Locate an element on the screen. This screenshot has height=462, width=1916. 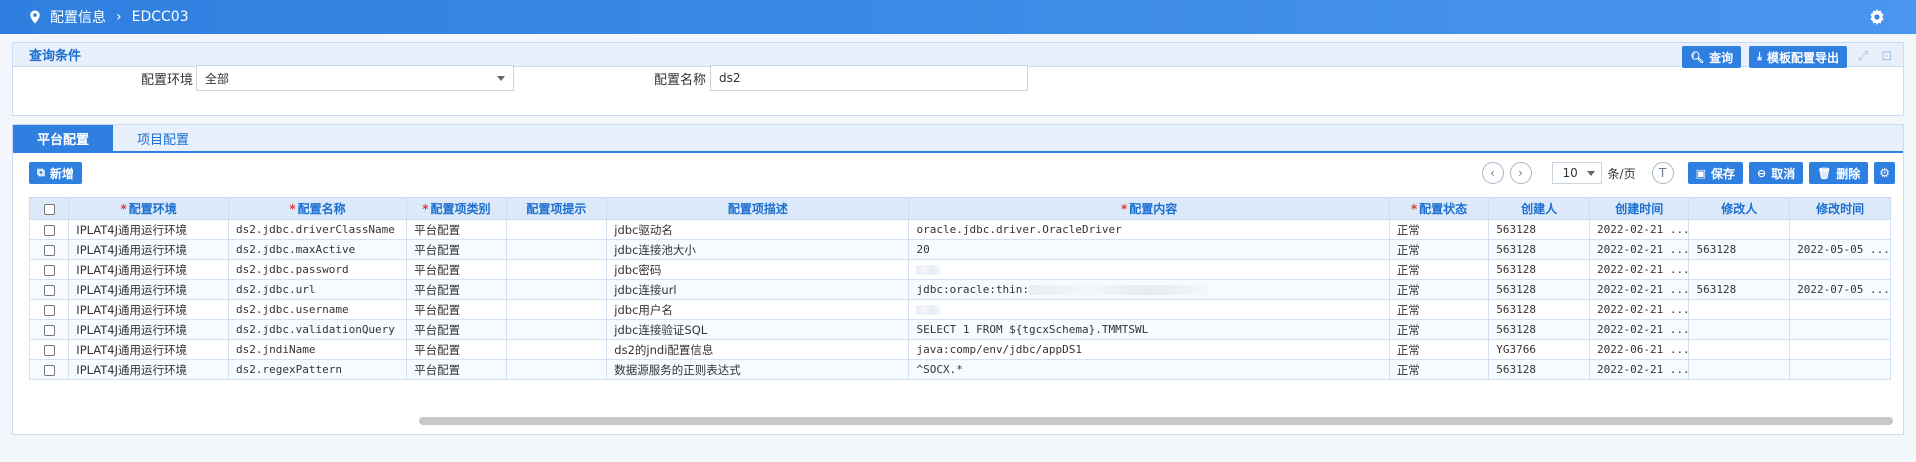
table-cell: ds2.jdbc.username is located at coordinates (317, 309).